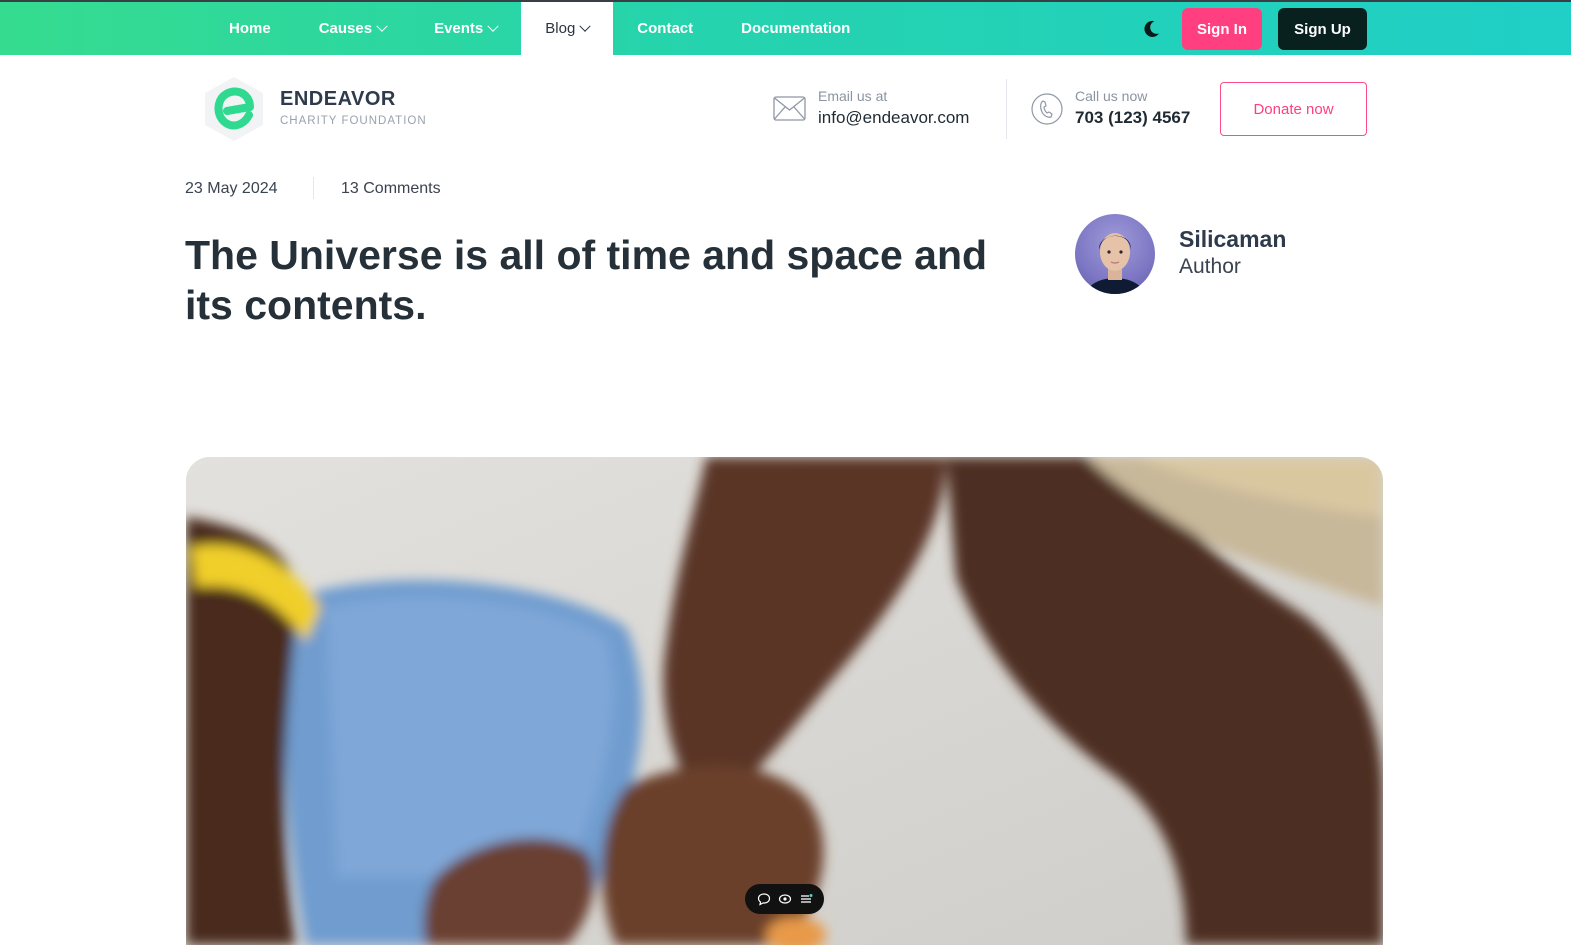 The image size is (1571, 945). What do you see at coordinates (353, 121) in the screenshot?
I see `brand-tagline: CHARITY FOUNDATION` at bounding box center [353, 121].